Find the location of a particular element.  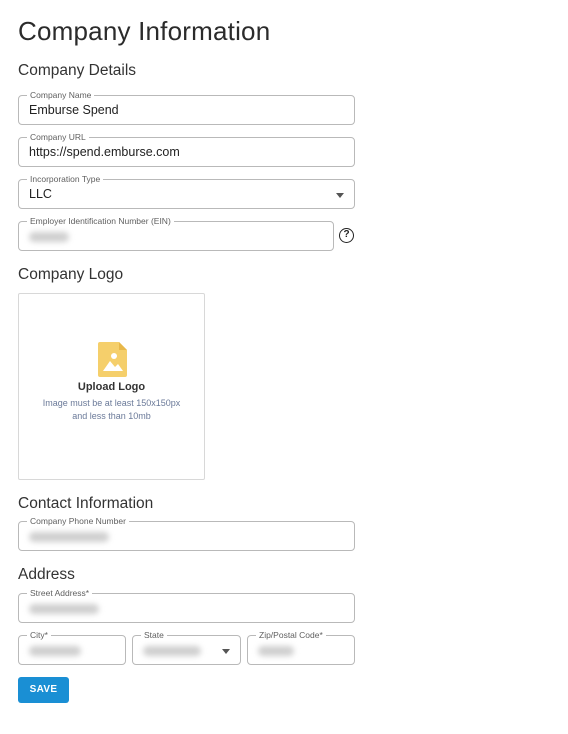

street-address-label: Street Address* is located at coordinates (60, 593).